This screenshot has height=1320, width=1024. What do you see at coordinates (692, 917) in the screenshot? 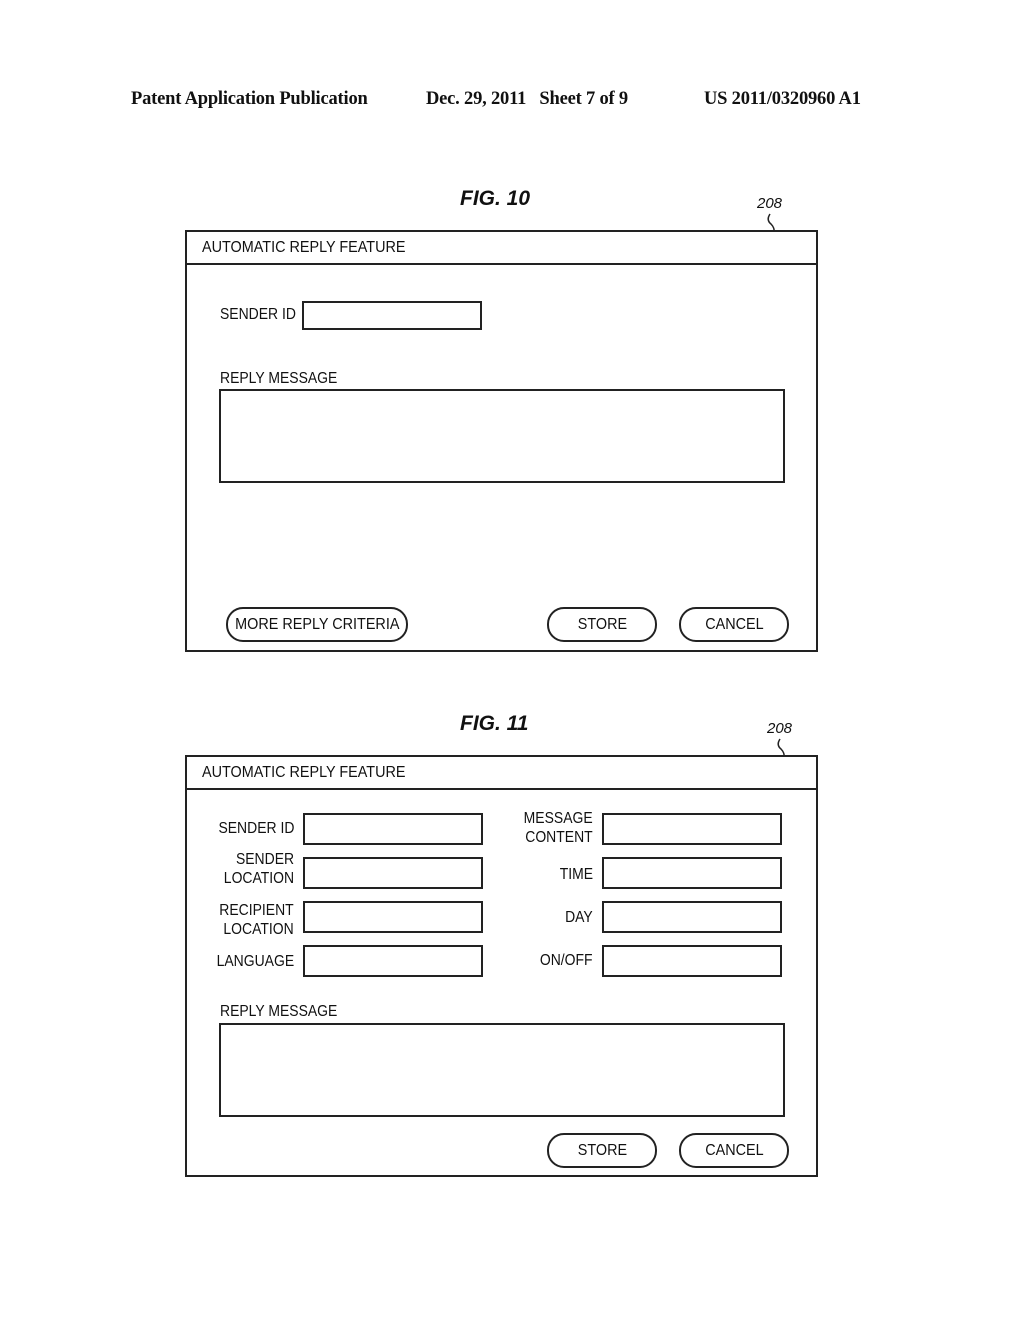
I see `day-input` at bounding box center [692, 917].